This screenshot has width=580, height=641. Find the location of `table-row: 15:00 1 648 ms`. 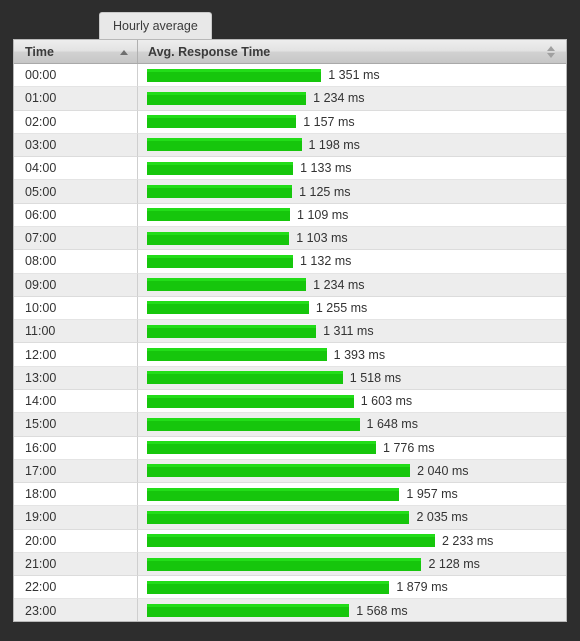

table-row: 15:00 1 648 ms is located at coordinates (290, 425).